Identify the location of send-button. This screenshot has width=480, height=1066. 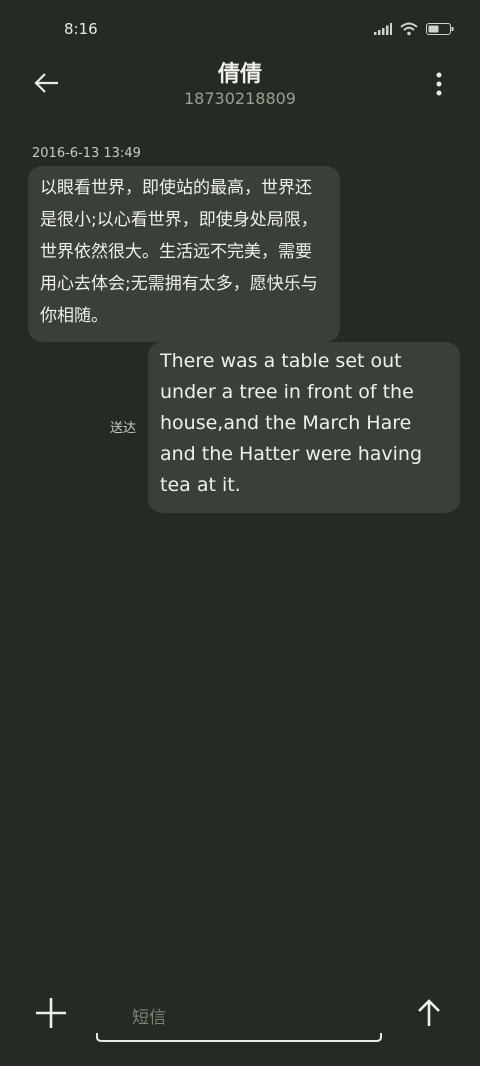
(429, 1013).